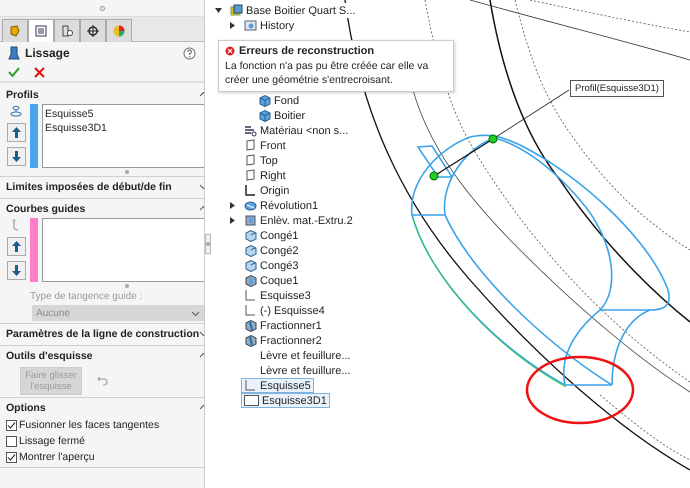 The height and width of the screenshot is (488, 690). What do you see at coordinates (327, 73) in the screenshot?
I see `tooltip-message: La fonction n'a pas pu être créée car elle va créer une géométrie s'entrecroisant.` at bounding box center [327, 73].